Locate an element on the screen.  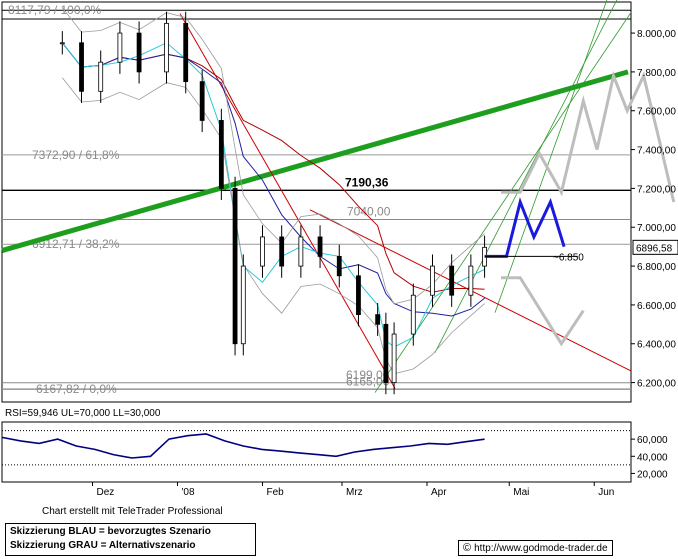
source-url: http://www.godmode-trader.de is located at coordinates (541, 548).